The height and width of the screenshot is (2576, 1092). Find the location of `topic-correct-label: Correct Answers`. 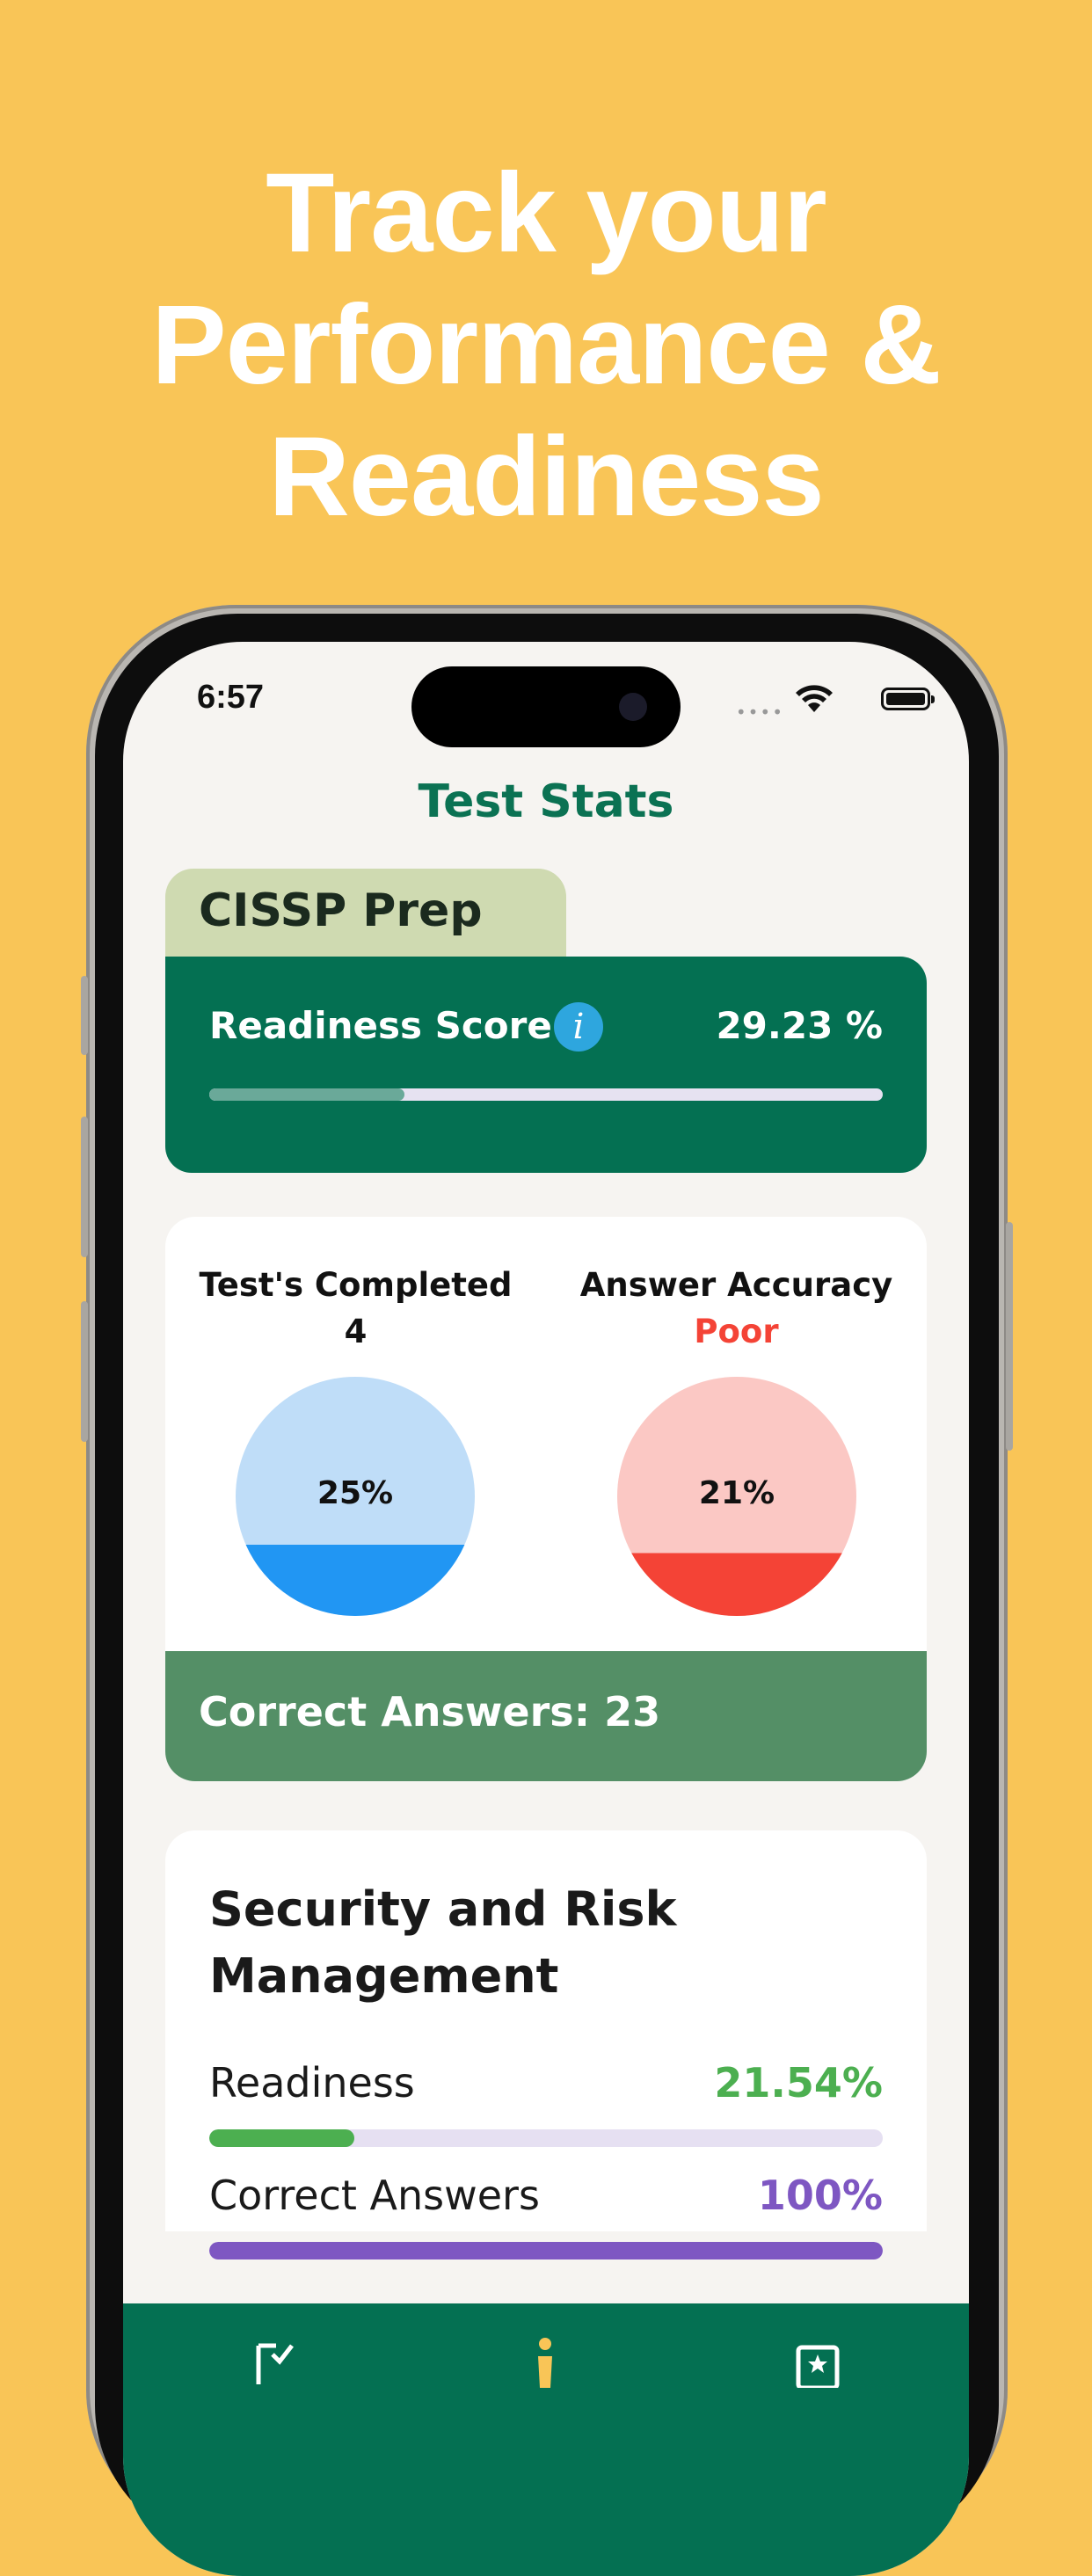

topic-correct-label: Correct Answers is located at coordinates (374, 2195).